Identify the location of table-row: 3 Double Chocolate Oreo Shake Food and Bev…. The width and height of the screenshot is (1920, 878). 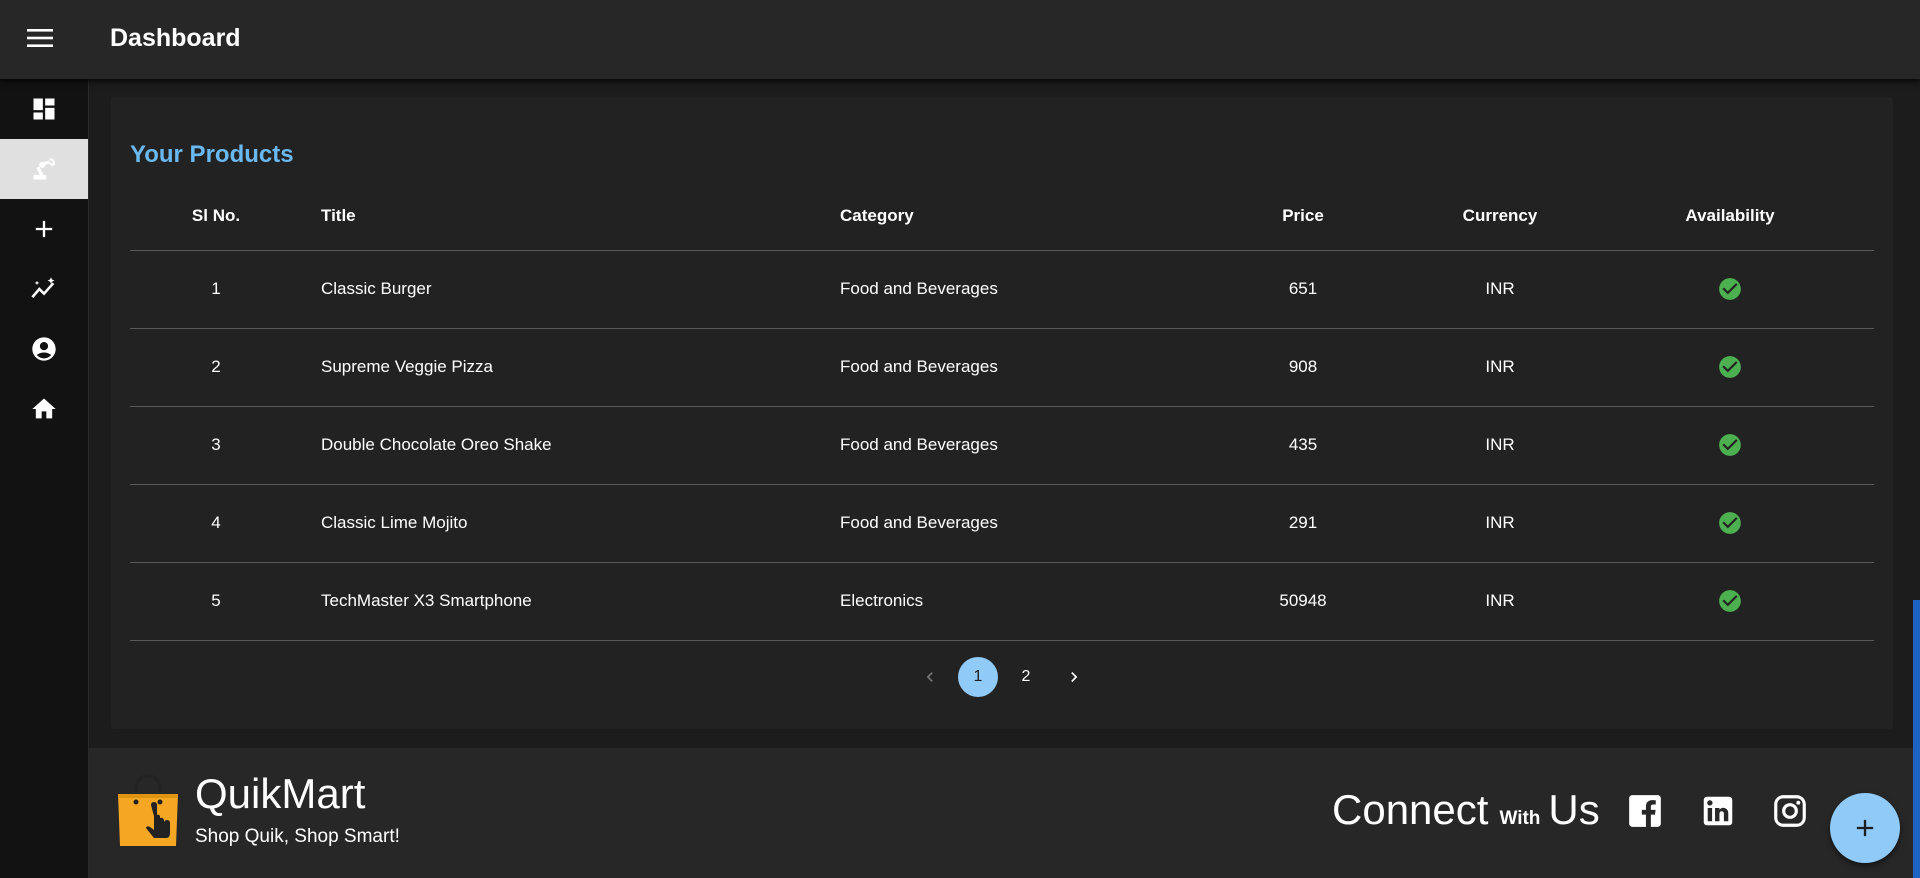
(1002, 445).